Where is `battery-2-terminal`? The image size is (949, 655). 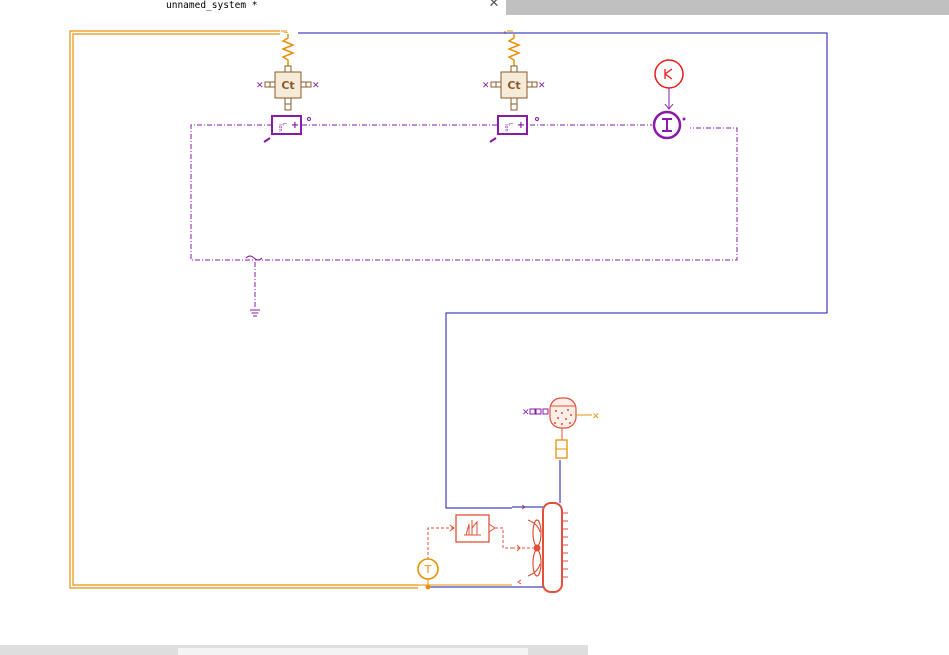
battery-2-terminal is located at coordinates (493, 140).